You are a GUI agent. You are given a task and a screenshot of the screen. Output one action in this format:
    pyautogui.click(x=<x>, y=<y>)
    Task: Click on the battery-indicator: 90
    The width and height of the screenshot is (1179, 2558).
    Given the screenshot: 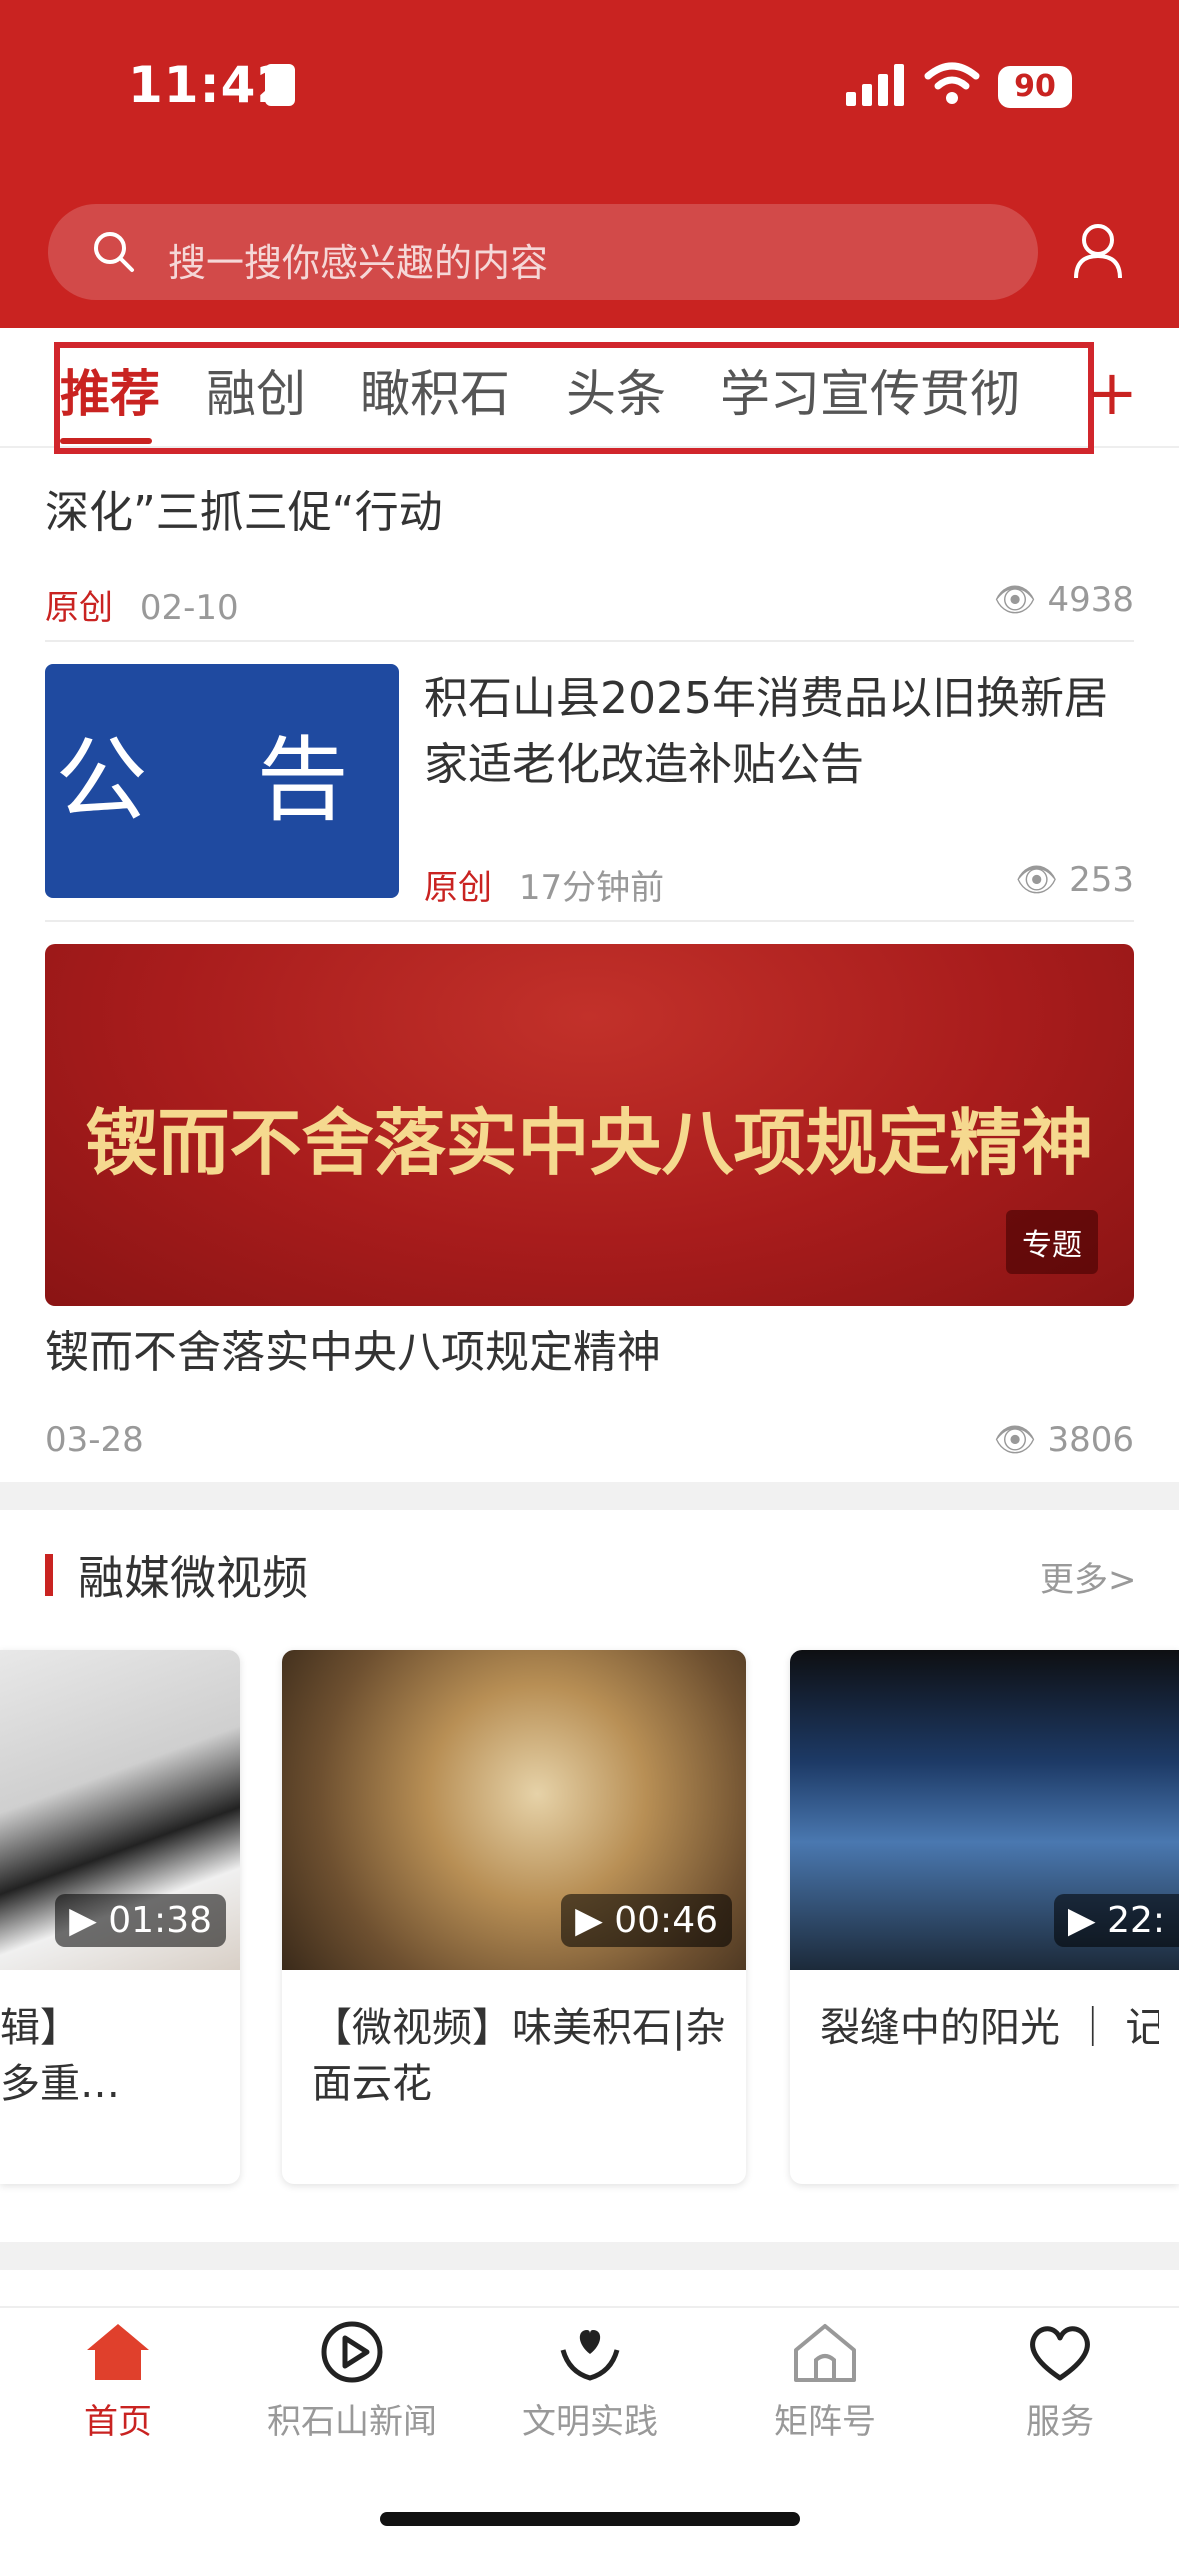 What is the action you would take?
    pyautogui.click(x=1035, y=87)
    